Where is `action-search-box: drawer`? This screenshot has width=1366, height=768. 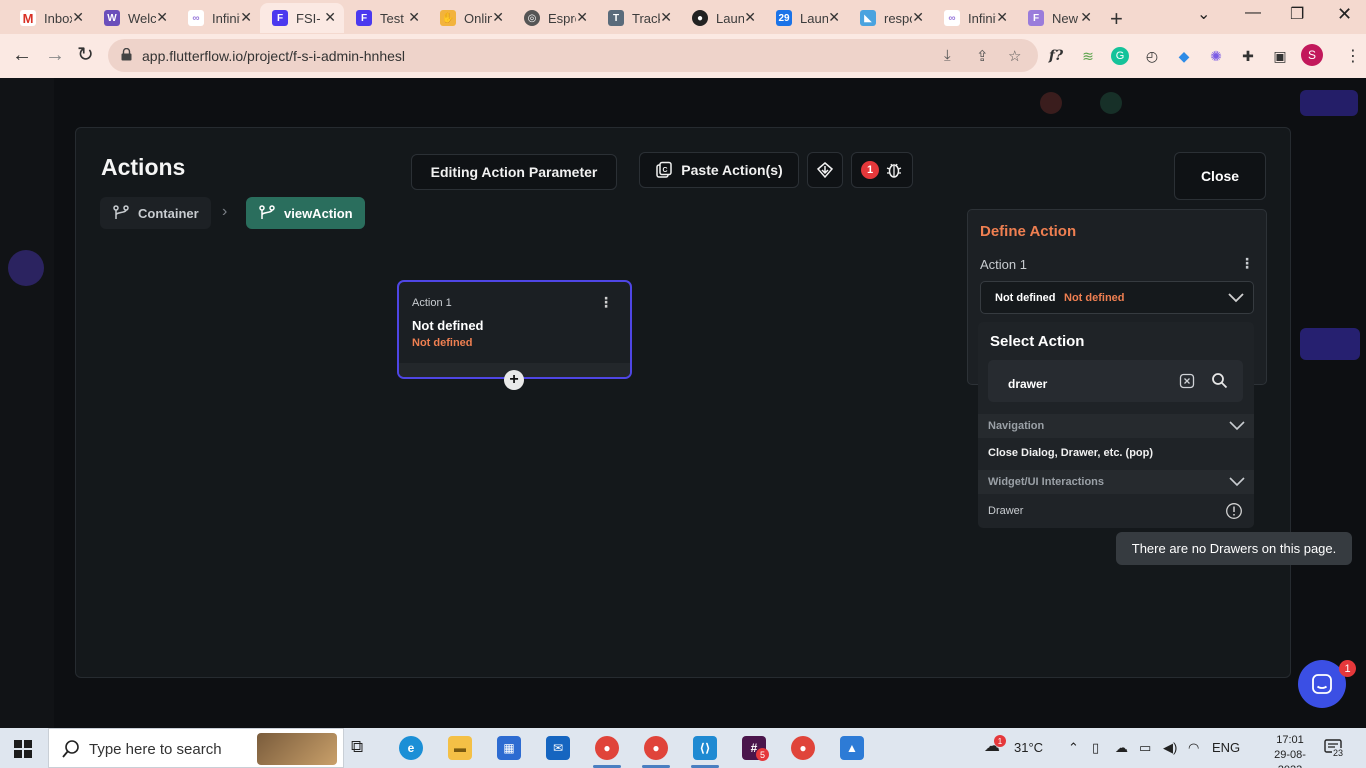 action-search-box: drawer is located at coordinates (1115, 381).